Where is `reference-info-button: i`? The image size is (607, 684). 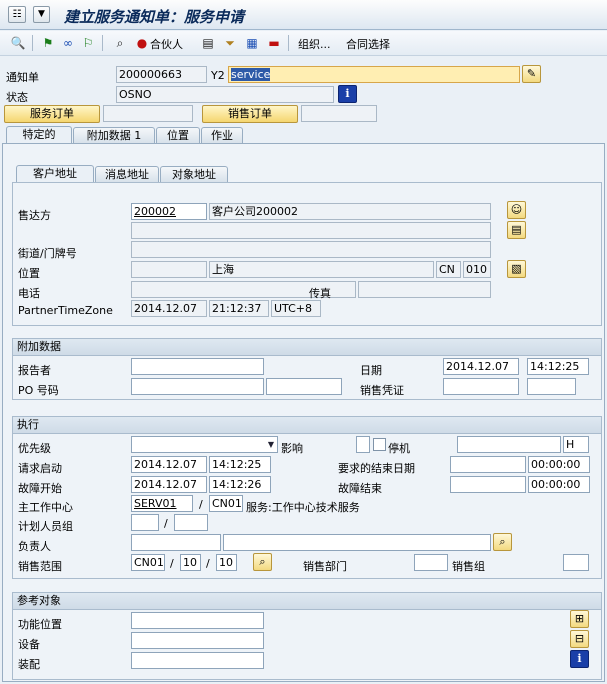 reference-info-button: i is located at coordinates (579, 659).